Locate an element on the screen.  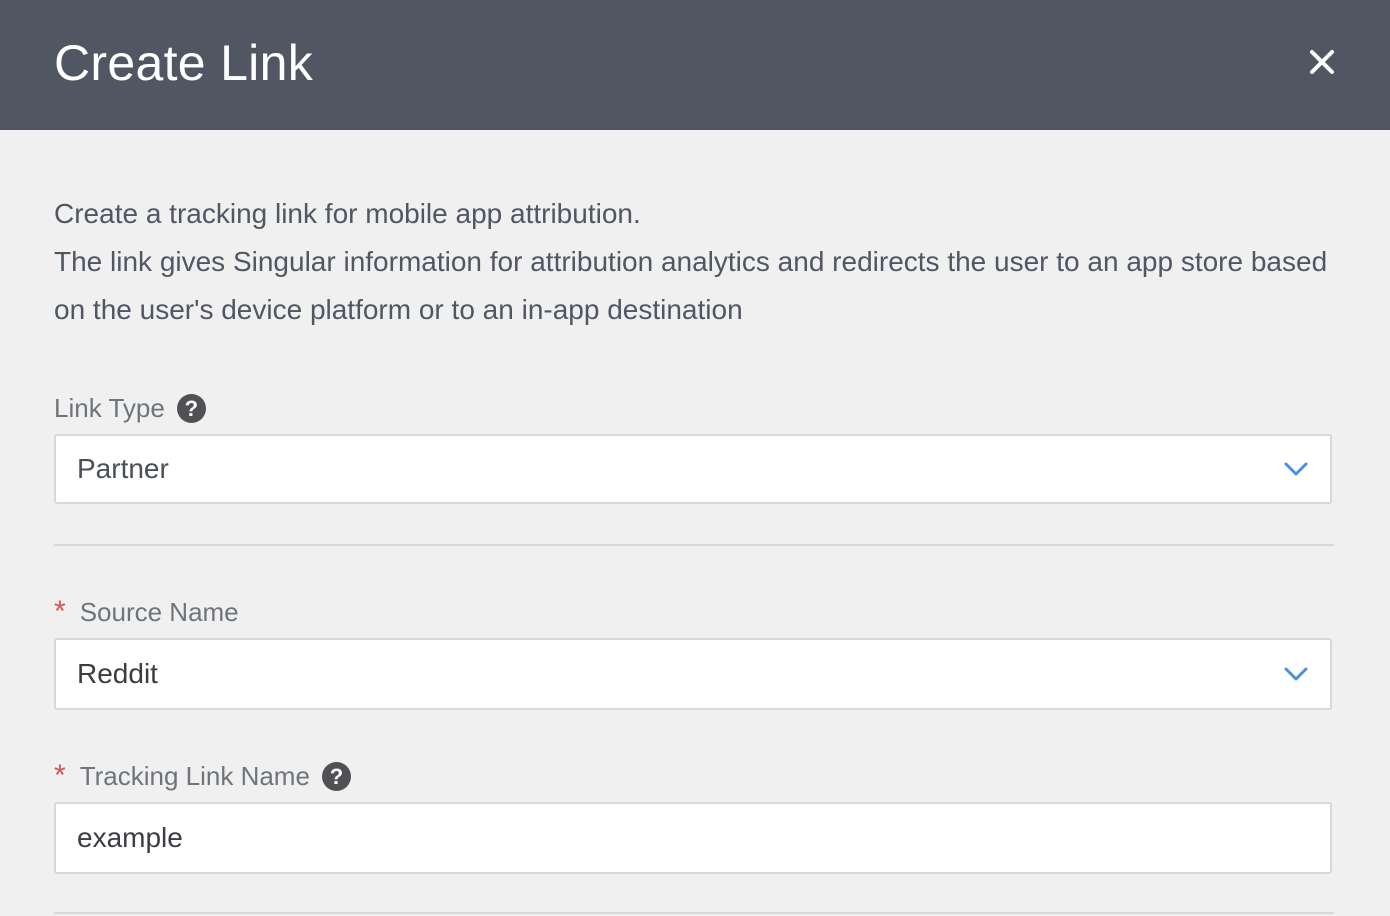
link-type-label-row: Link Type ? is located at coordinates (130, 408).